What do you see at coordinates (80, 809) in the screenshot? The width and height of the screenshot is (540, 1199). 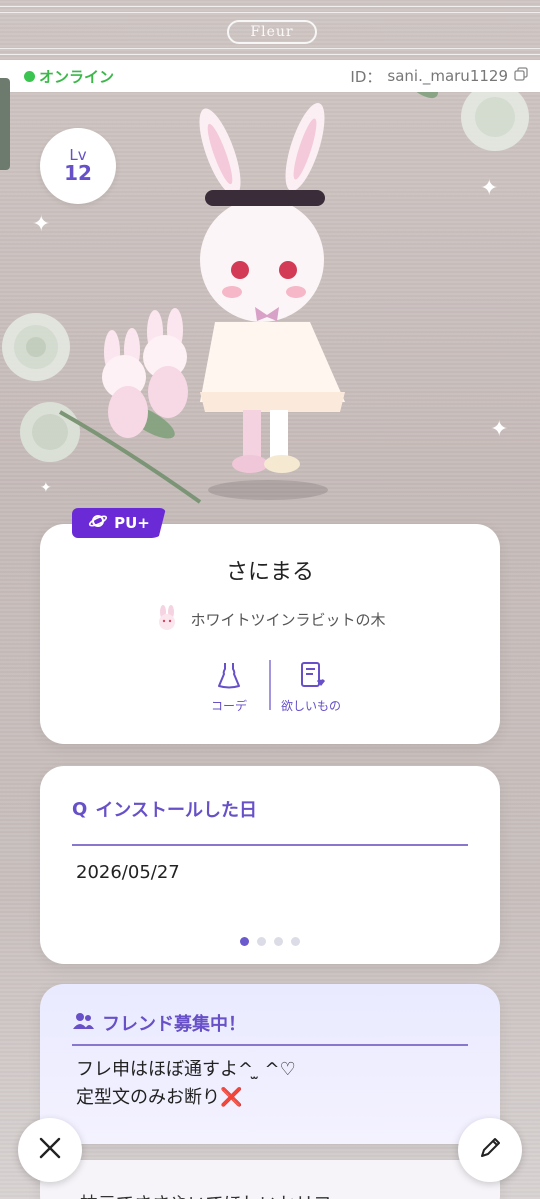 I see `question-prefix: Q` at bounding box center [80, 809].